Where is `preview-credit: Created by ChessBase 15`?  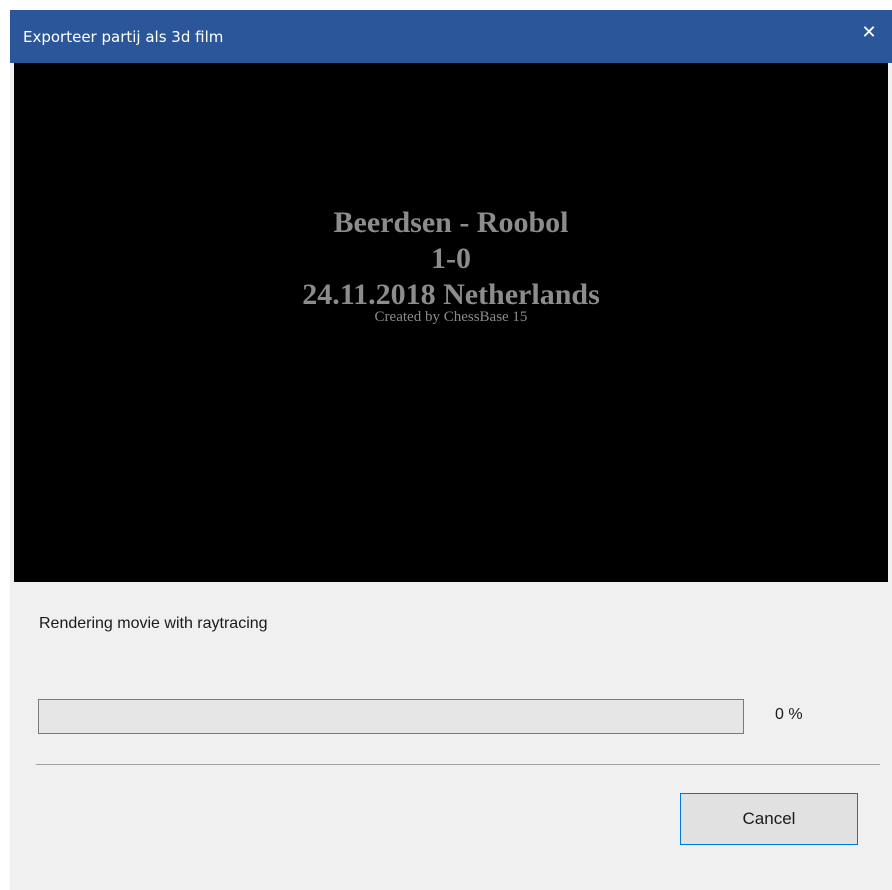
preview-credit: Created by ChessBase 15 is located at coordinates (451, 317).